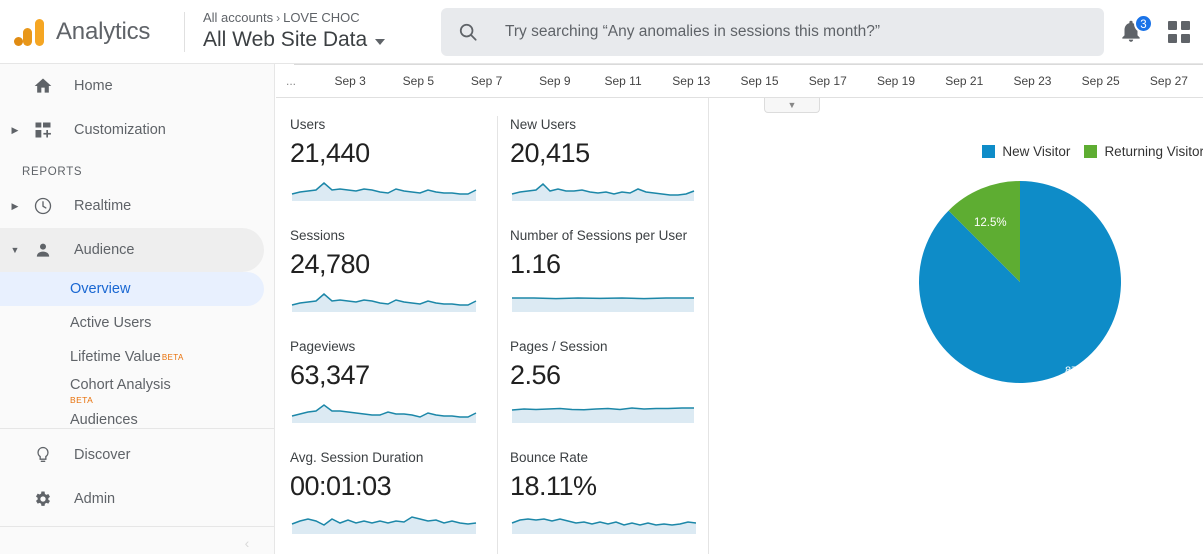  I want to click on legend-item-returning-visitor: Returning Visitor, so click(1143, 151).